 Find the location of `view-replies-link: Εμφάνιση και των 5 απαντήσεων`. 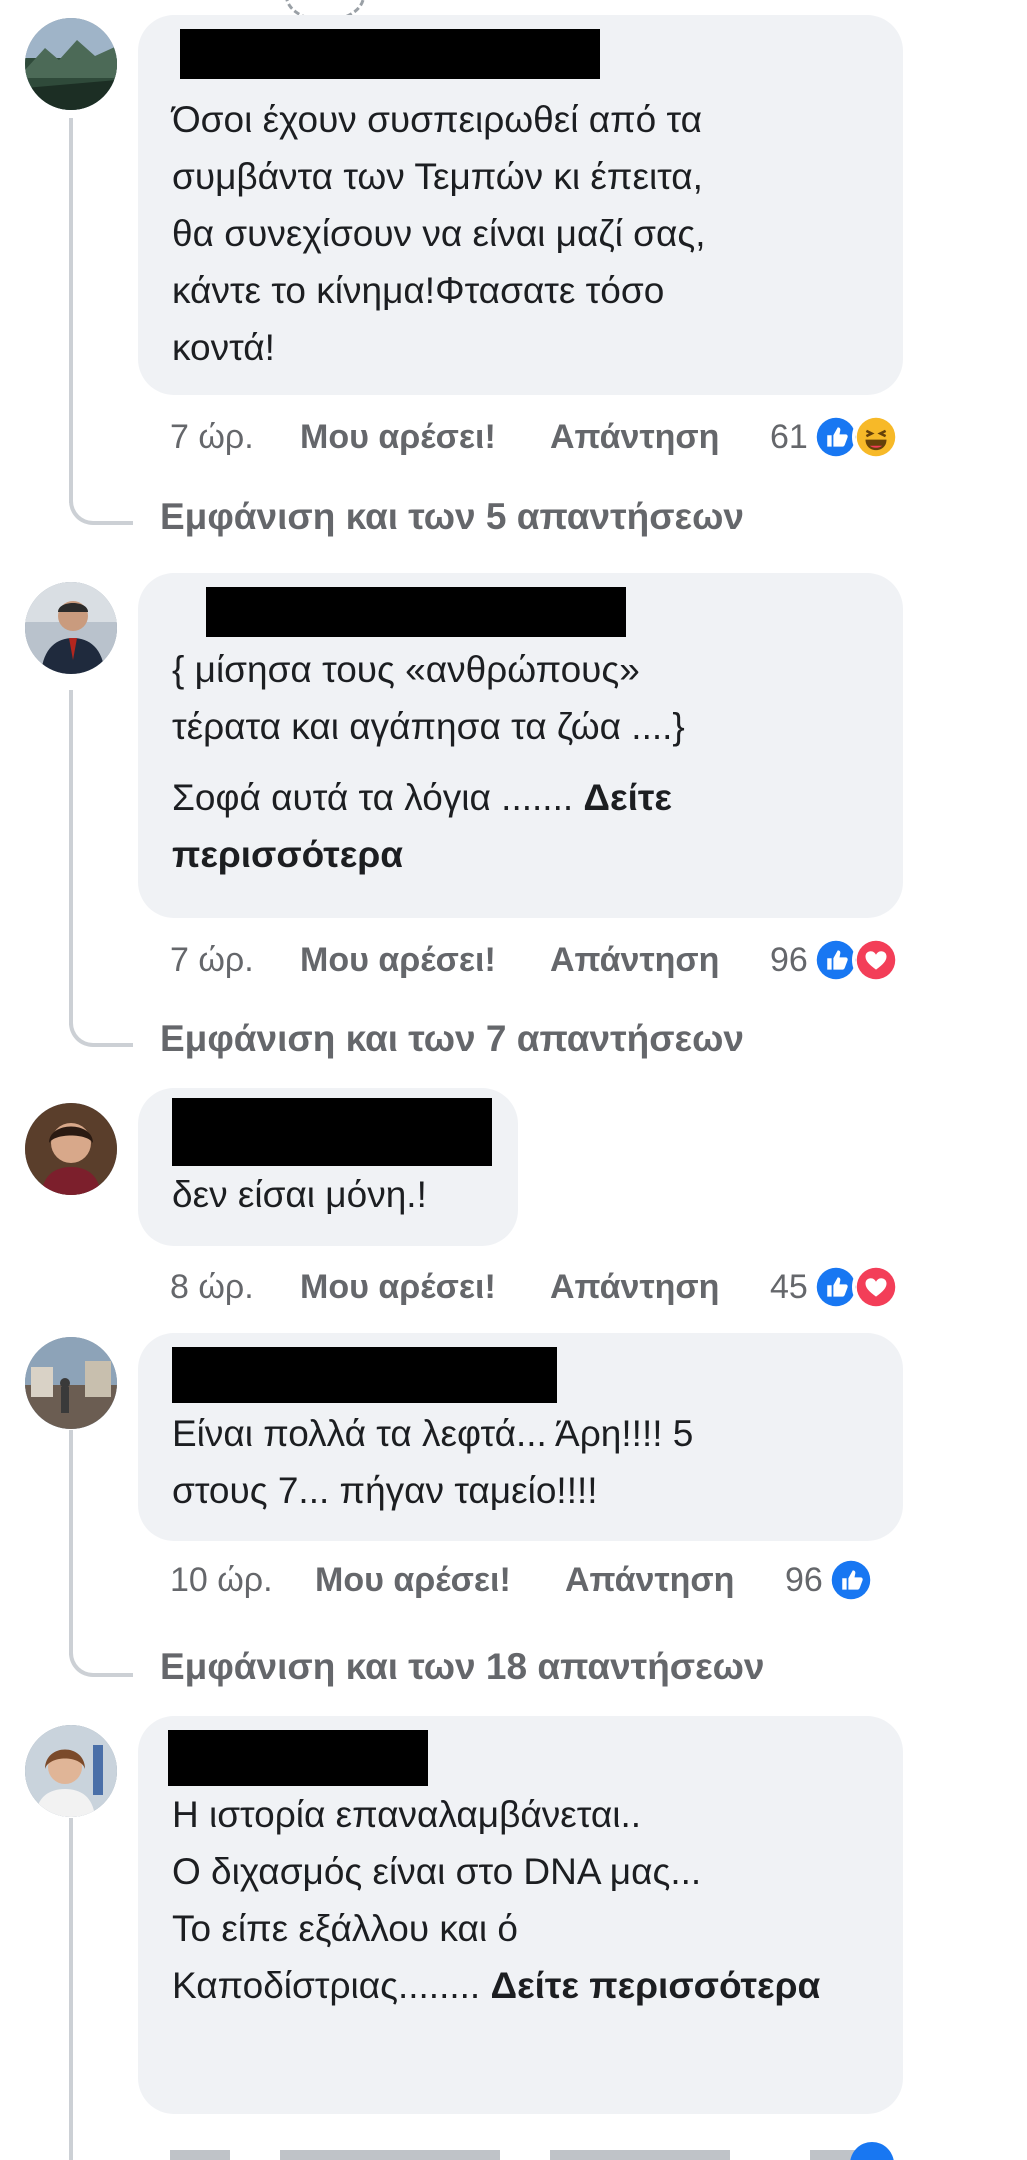

view-replies-link: Εμφάνιση και των 5 απαντήσεων is located at coordinates (452, 517).